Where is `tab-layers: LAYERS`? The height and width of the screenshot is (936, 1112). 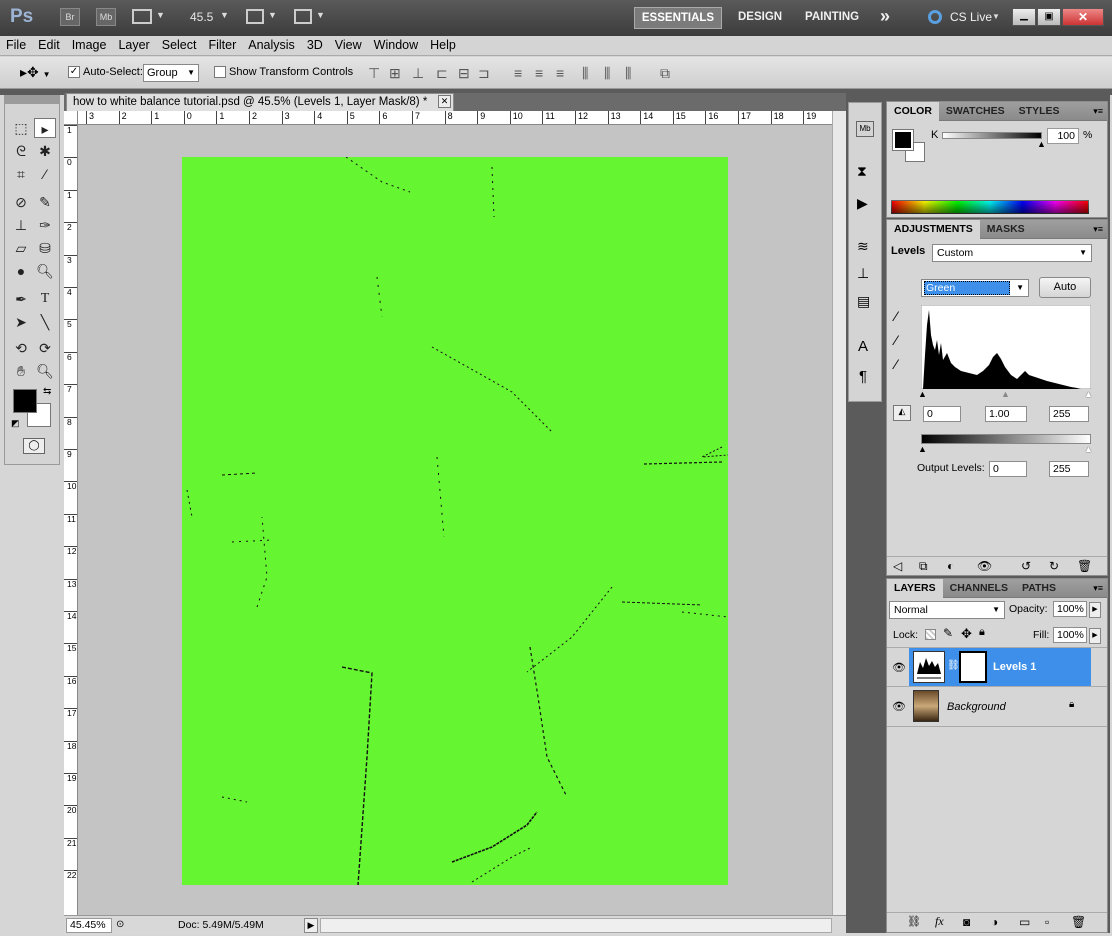 tab-layers: LAYERS is located at coordinates (915, 588).